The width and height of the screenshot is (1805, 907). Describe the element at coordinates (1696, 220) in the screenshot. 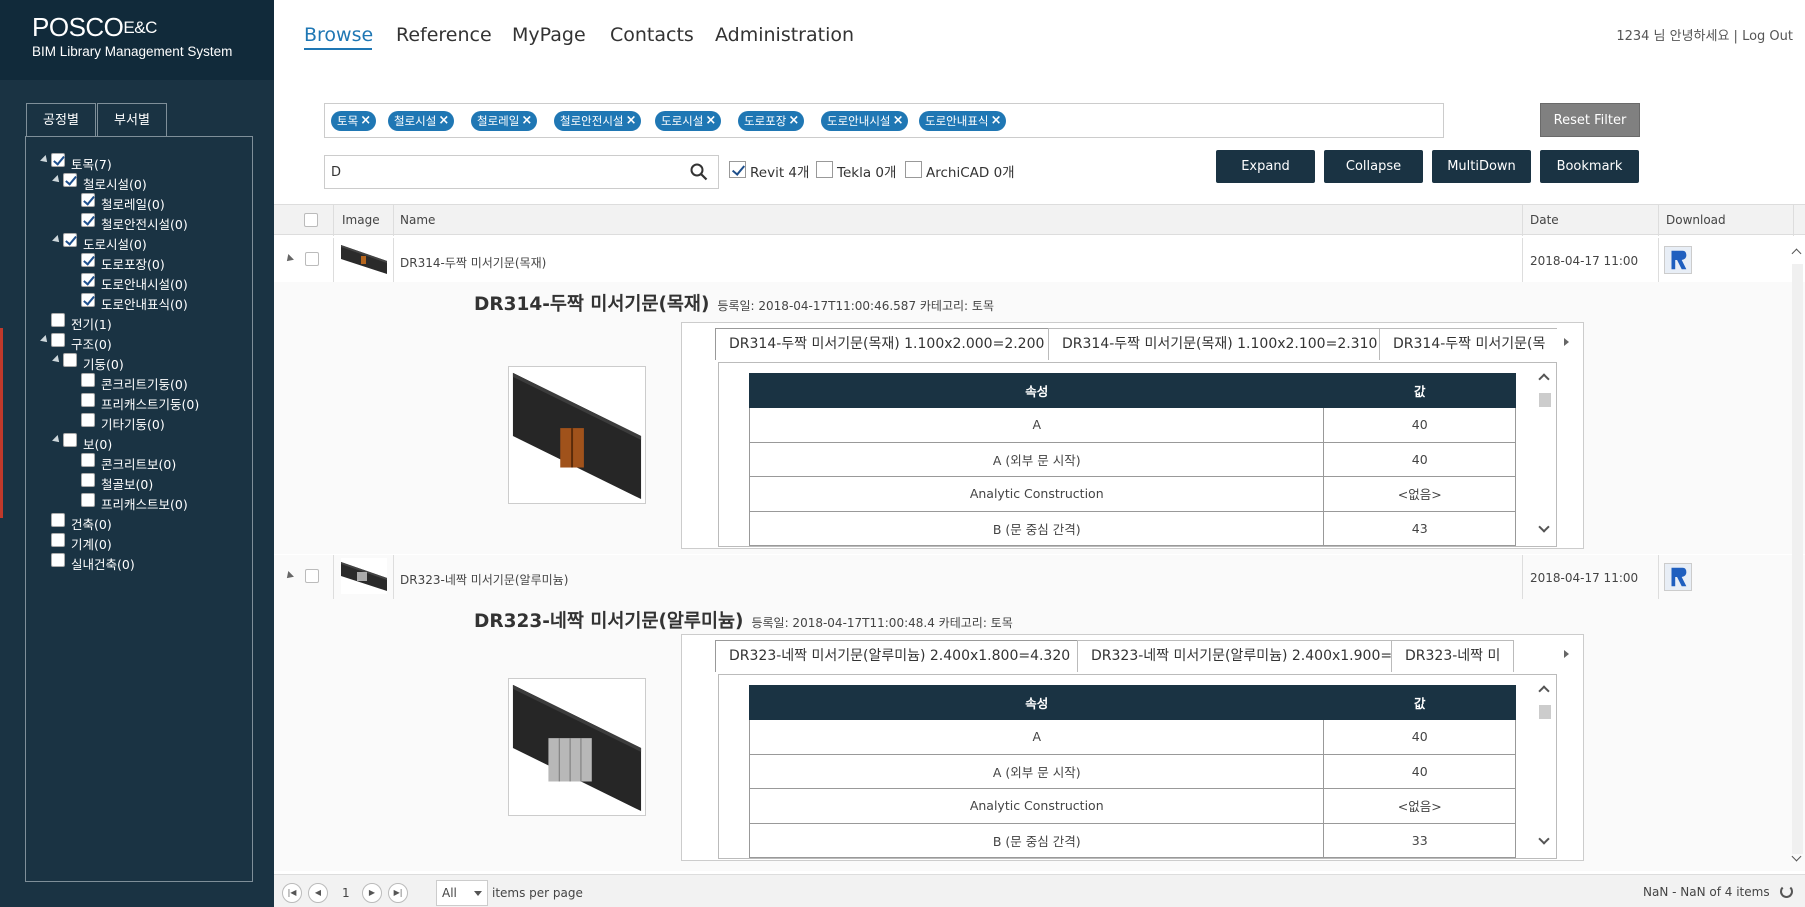

I see `column-download: Download` at that location.